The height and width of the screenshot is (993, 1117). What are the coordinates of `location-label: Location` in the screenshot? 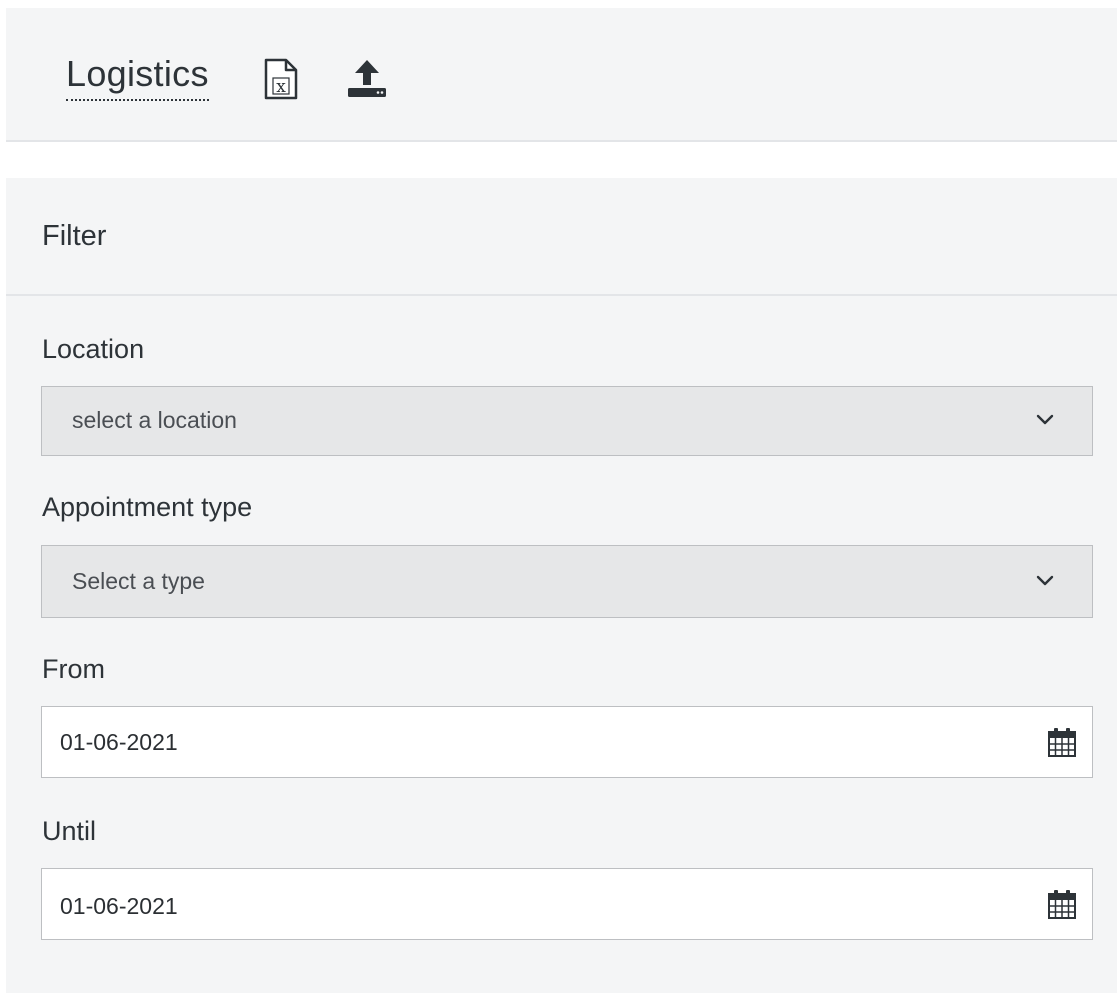 It's located at (93, 349).